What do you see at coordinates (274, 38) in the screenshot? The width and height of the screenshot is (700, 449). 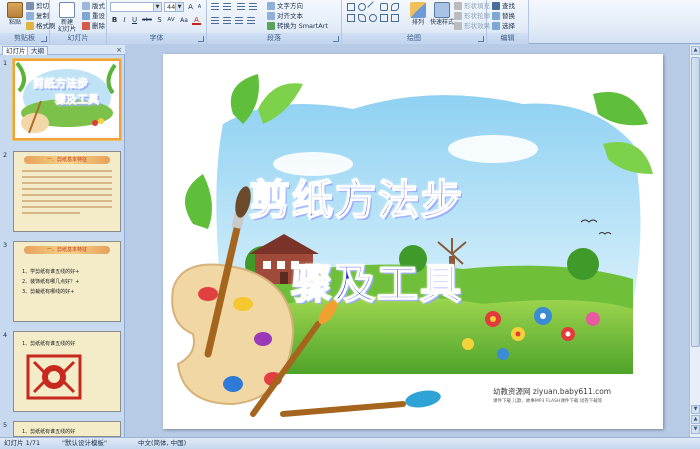 I see `paragraph-label: 段落` at bounding box center [274, 38].